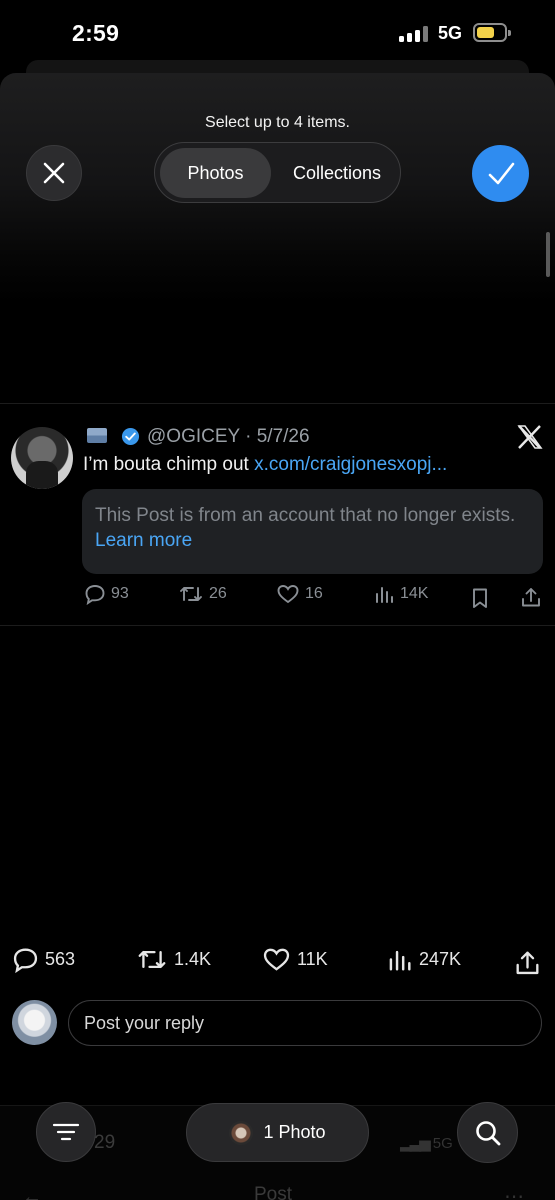  What do you see at coordinates (514, 1193) in the screenshot?
I see `more-icon: ⋯` at bounding box center [514, 1193].